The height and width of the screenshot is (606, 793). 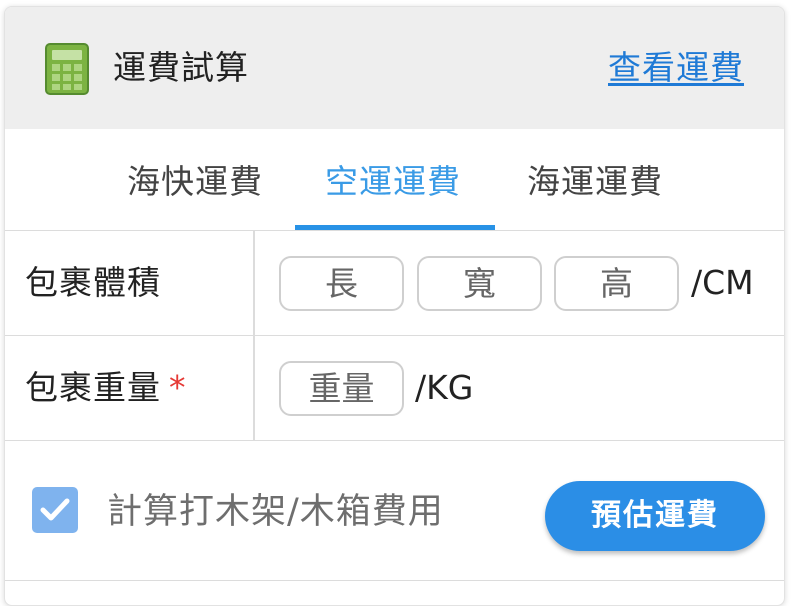 What do you see at coordinates (181, 67) in the screenshot?
I see `page-title: 運費試算` at bounding box center [181, 67].